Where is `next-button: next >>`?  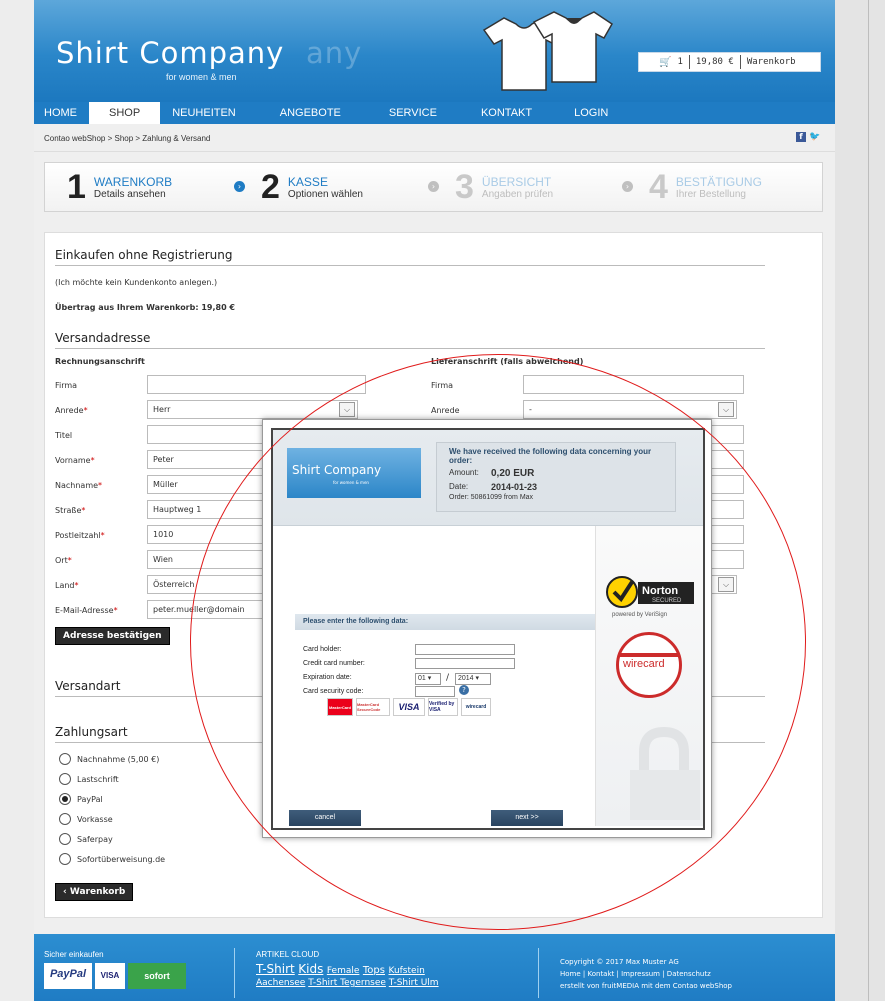 next-button: next >> is located at coordinates (527, 818).